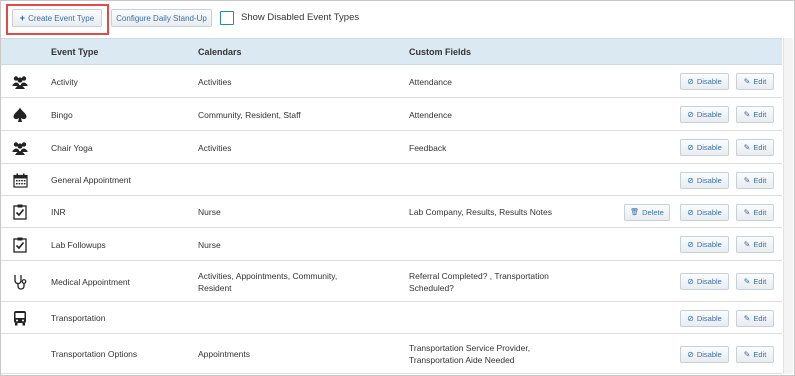  What do you see at coordinates (788, 206) in the screenshot?
I see `scrollbar` at bounding box center [788, 206].